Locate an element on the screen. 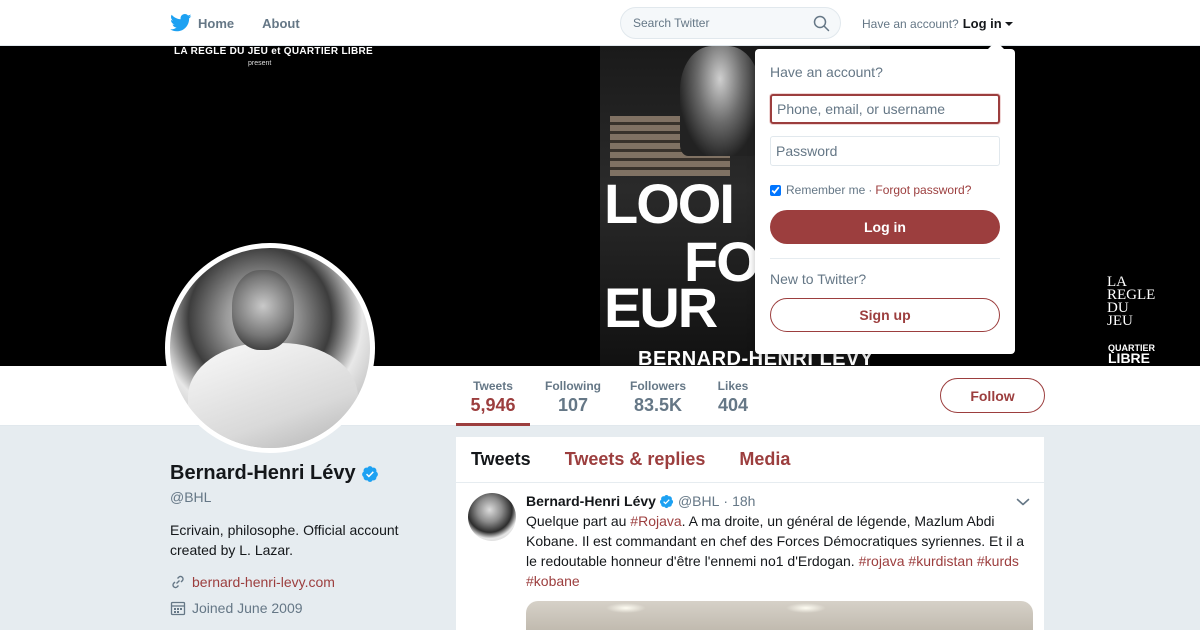 Image resolution: width=1200 pixels, height=630 pixels. profile-handle: @BHL is located at coordinates (300, 497).